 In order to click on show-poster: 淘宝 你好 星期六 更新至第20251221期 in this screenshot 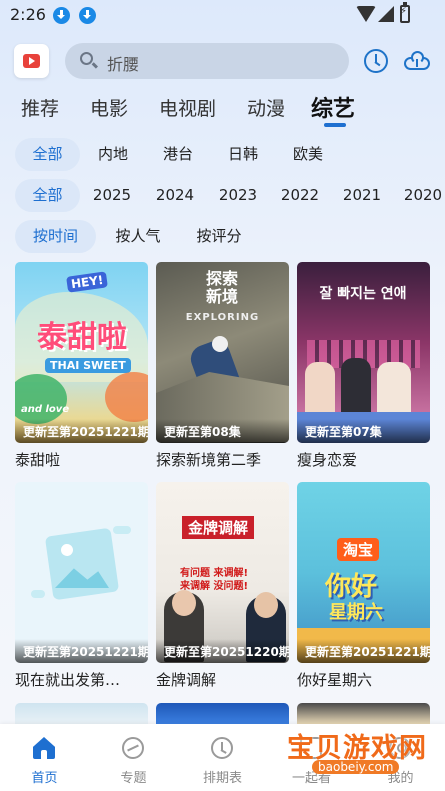, I will do `click(363, 572)`.